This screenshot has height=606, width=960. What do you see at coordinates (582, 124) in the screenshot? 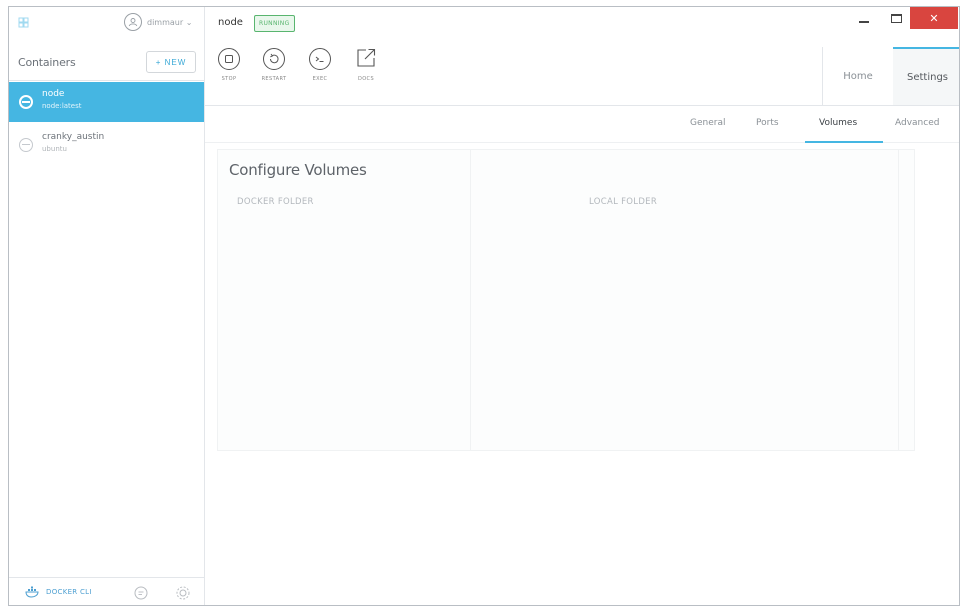
I see `settings-subnav: General Ports Volumes Advanced` at bounding box center [582, 124].